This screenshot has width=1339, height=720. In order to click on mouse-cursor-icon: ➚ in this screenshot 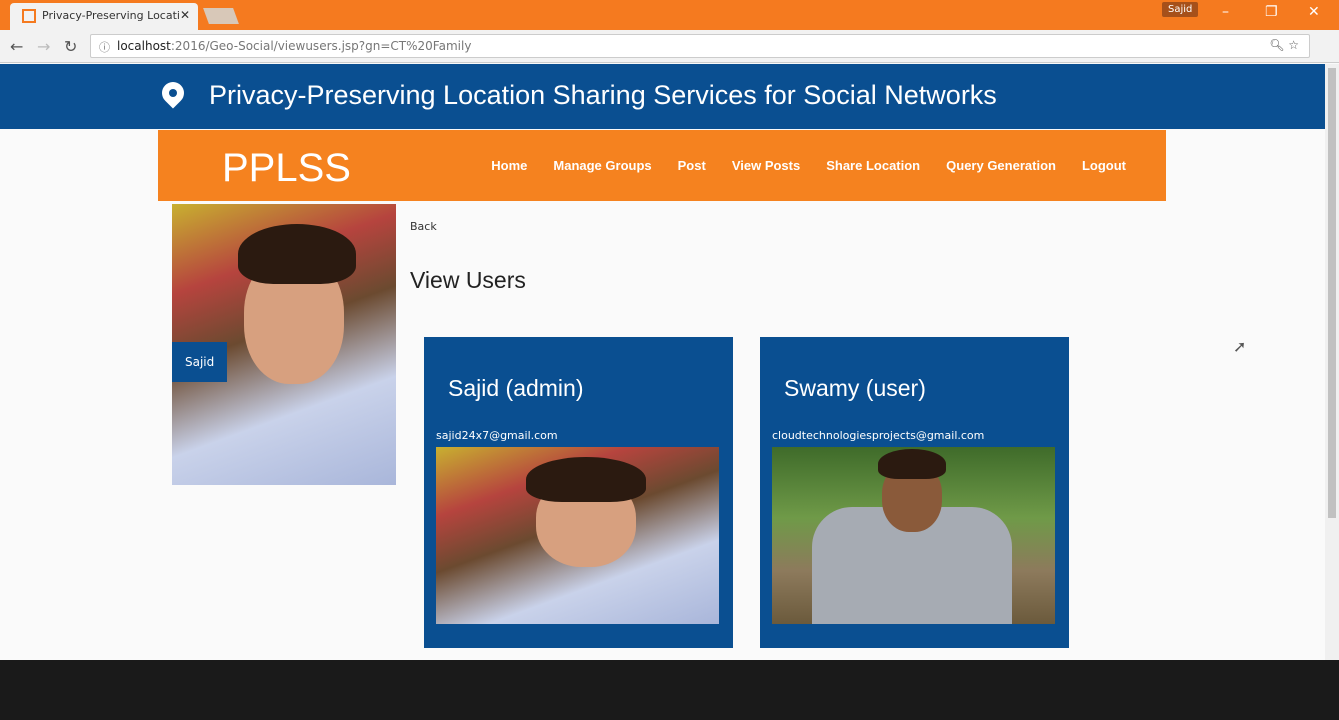, I will do `click(1240, 346)`.